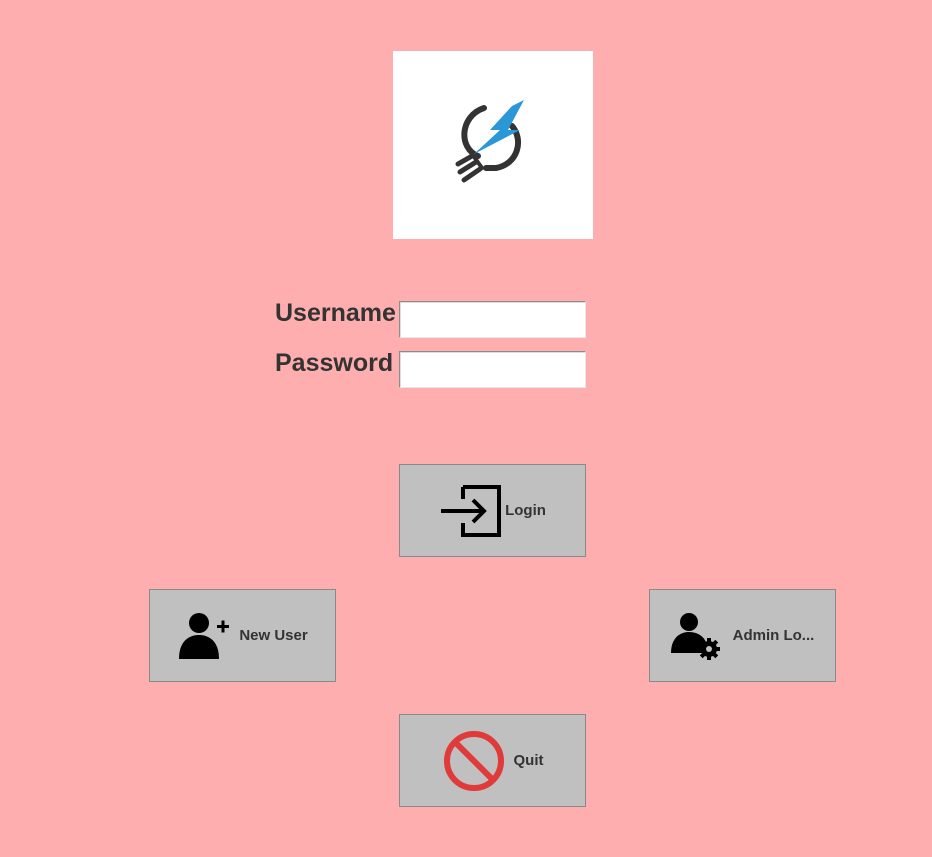 Image resolution: width=932 pixels, height=857 pixels. I want to click on prohibited-icon, so click(474, 761).